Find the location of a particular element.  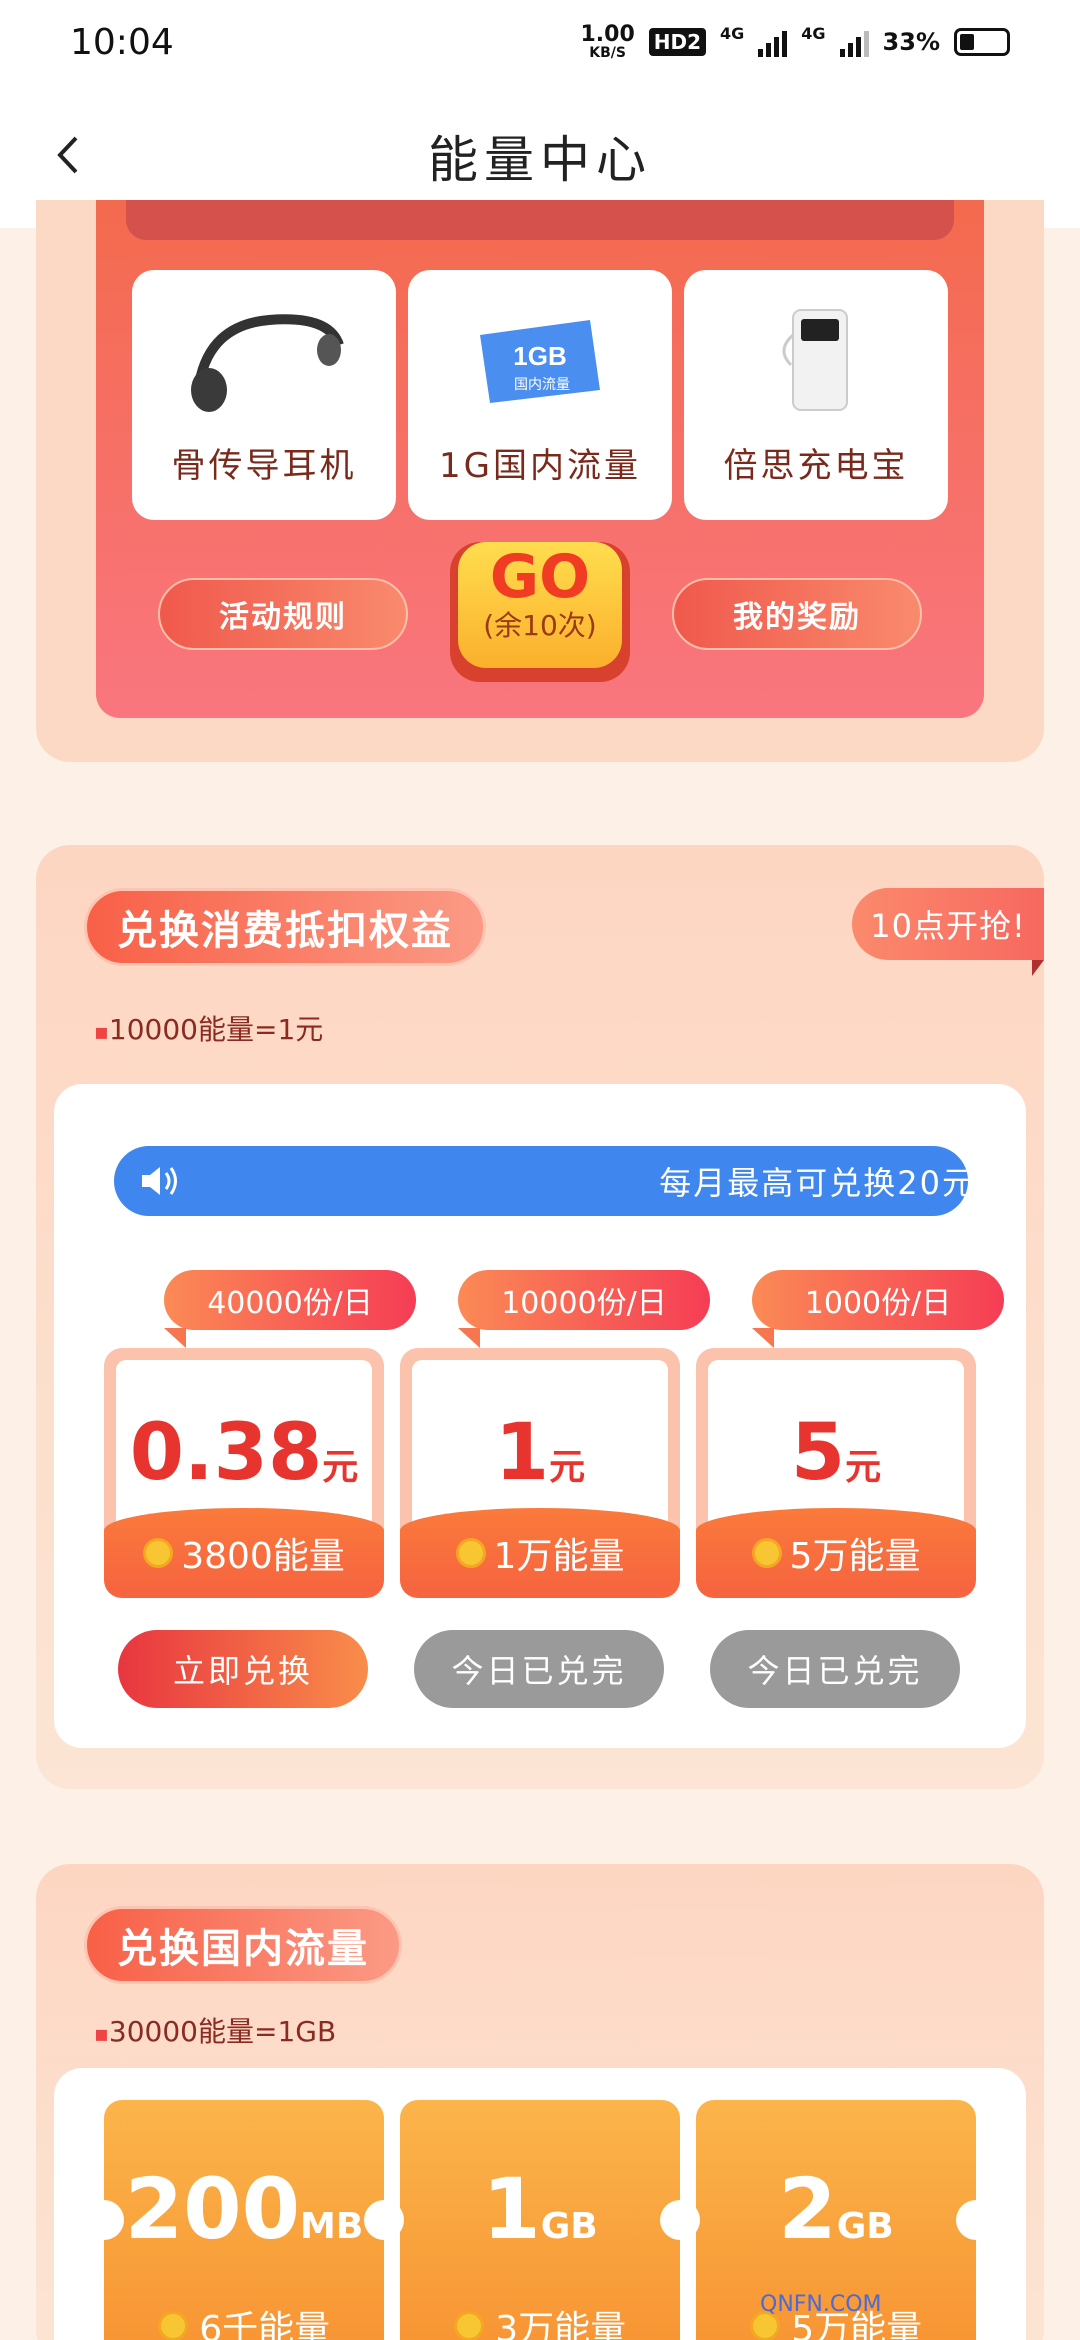

ticket-big-text: 1GB is located at coordinates (539, 356).